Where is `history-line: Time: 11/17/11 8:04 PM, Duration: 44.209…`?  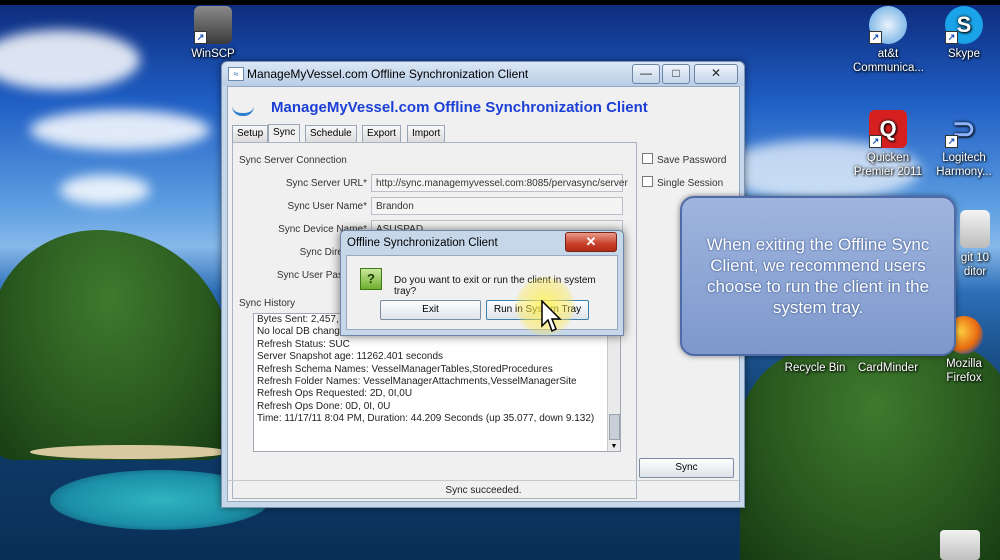
history-line: Time: 11/17/11 8:04 PM, Duration: 44.209… is located at coordinates (426, 419).